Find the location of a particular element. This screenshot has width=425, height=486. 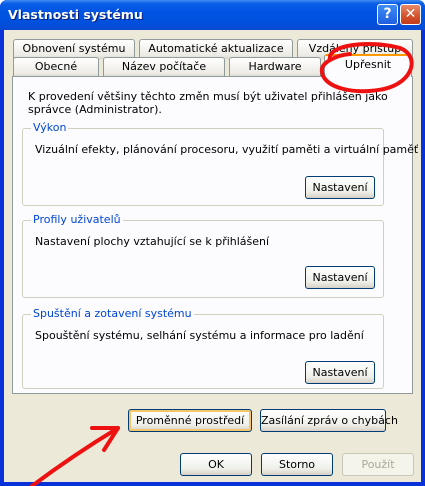

profiles-settings-button: Nastavení is located at coordinates (340, 277).